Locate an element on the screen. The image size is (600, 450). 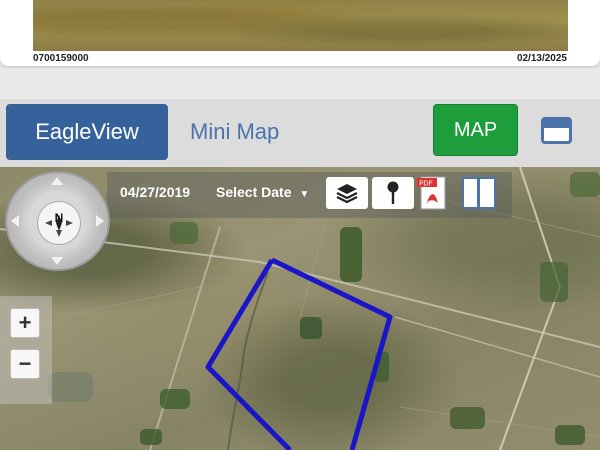
pin-button is located at coordinates (393, 193).